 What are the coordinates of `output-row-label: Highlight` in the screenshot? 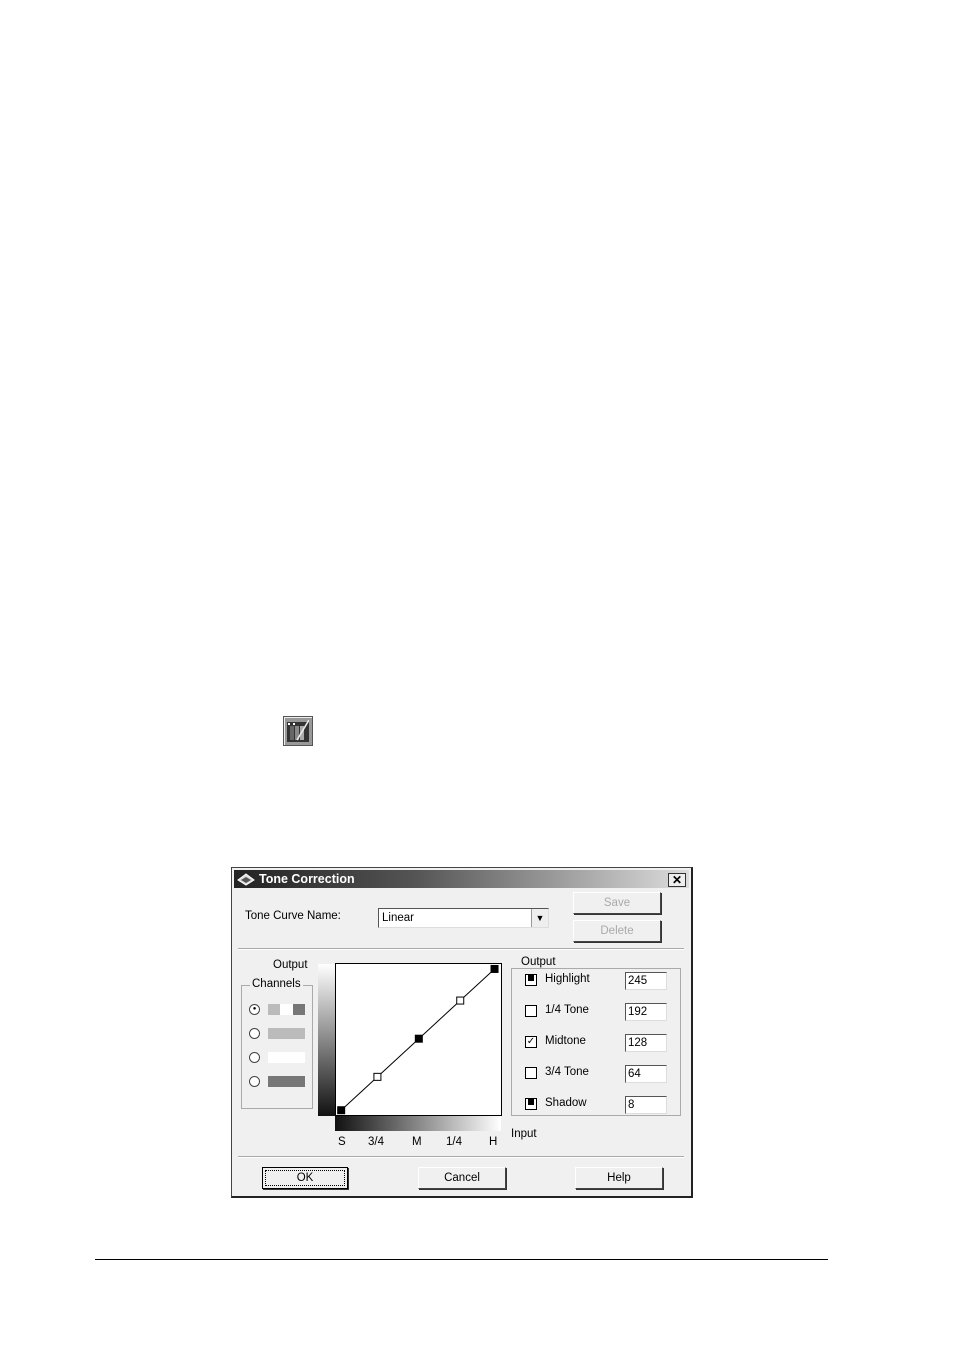 It's located at (567, 979).